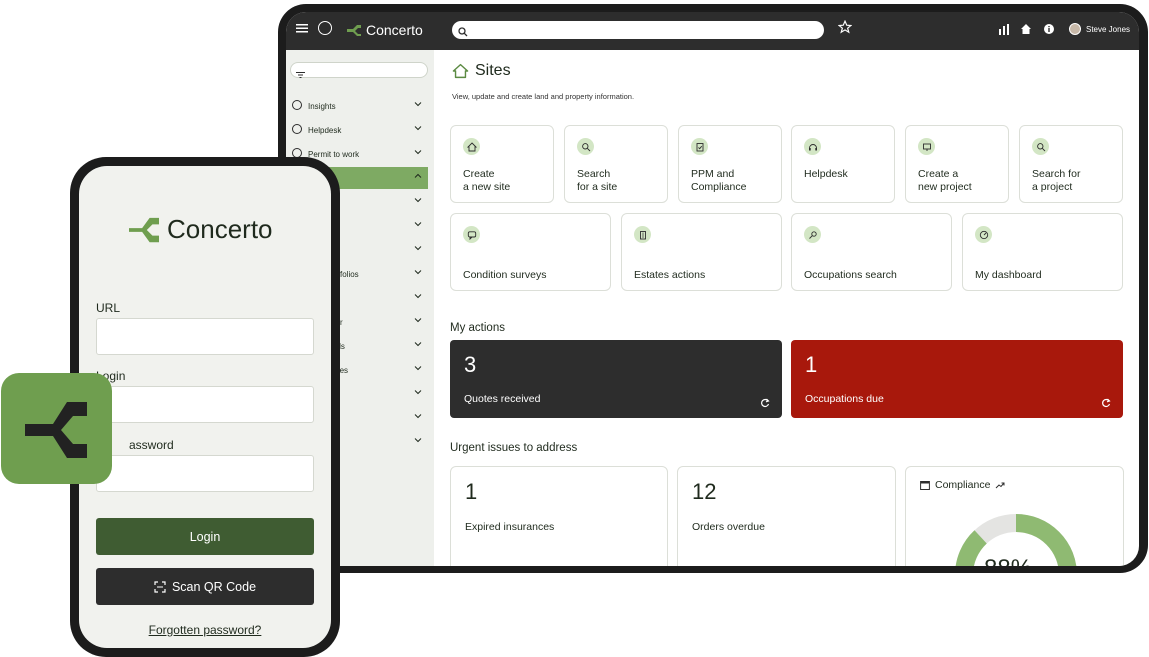  Describe the element at coordinates (418, 177) in the screenshot. I see `chevron-up-icon` at that location.